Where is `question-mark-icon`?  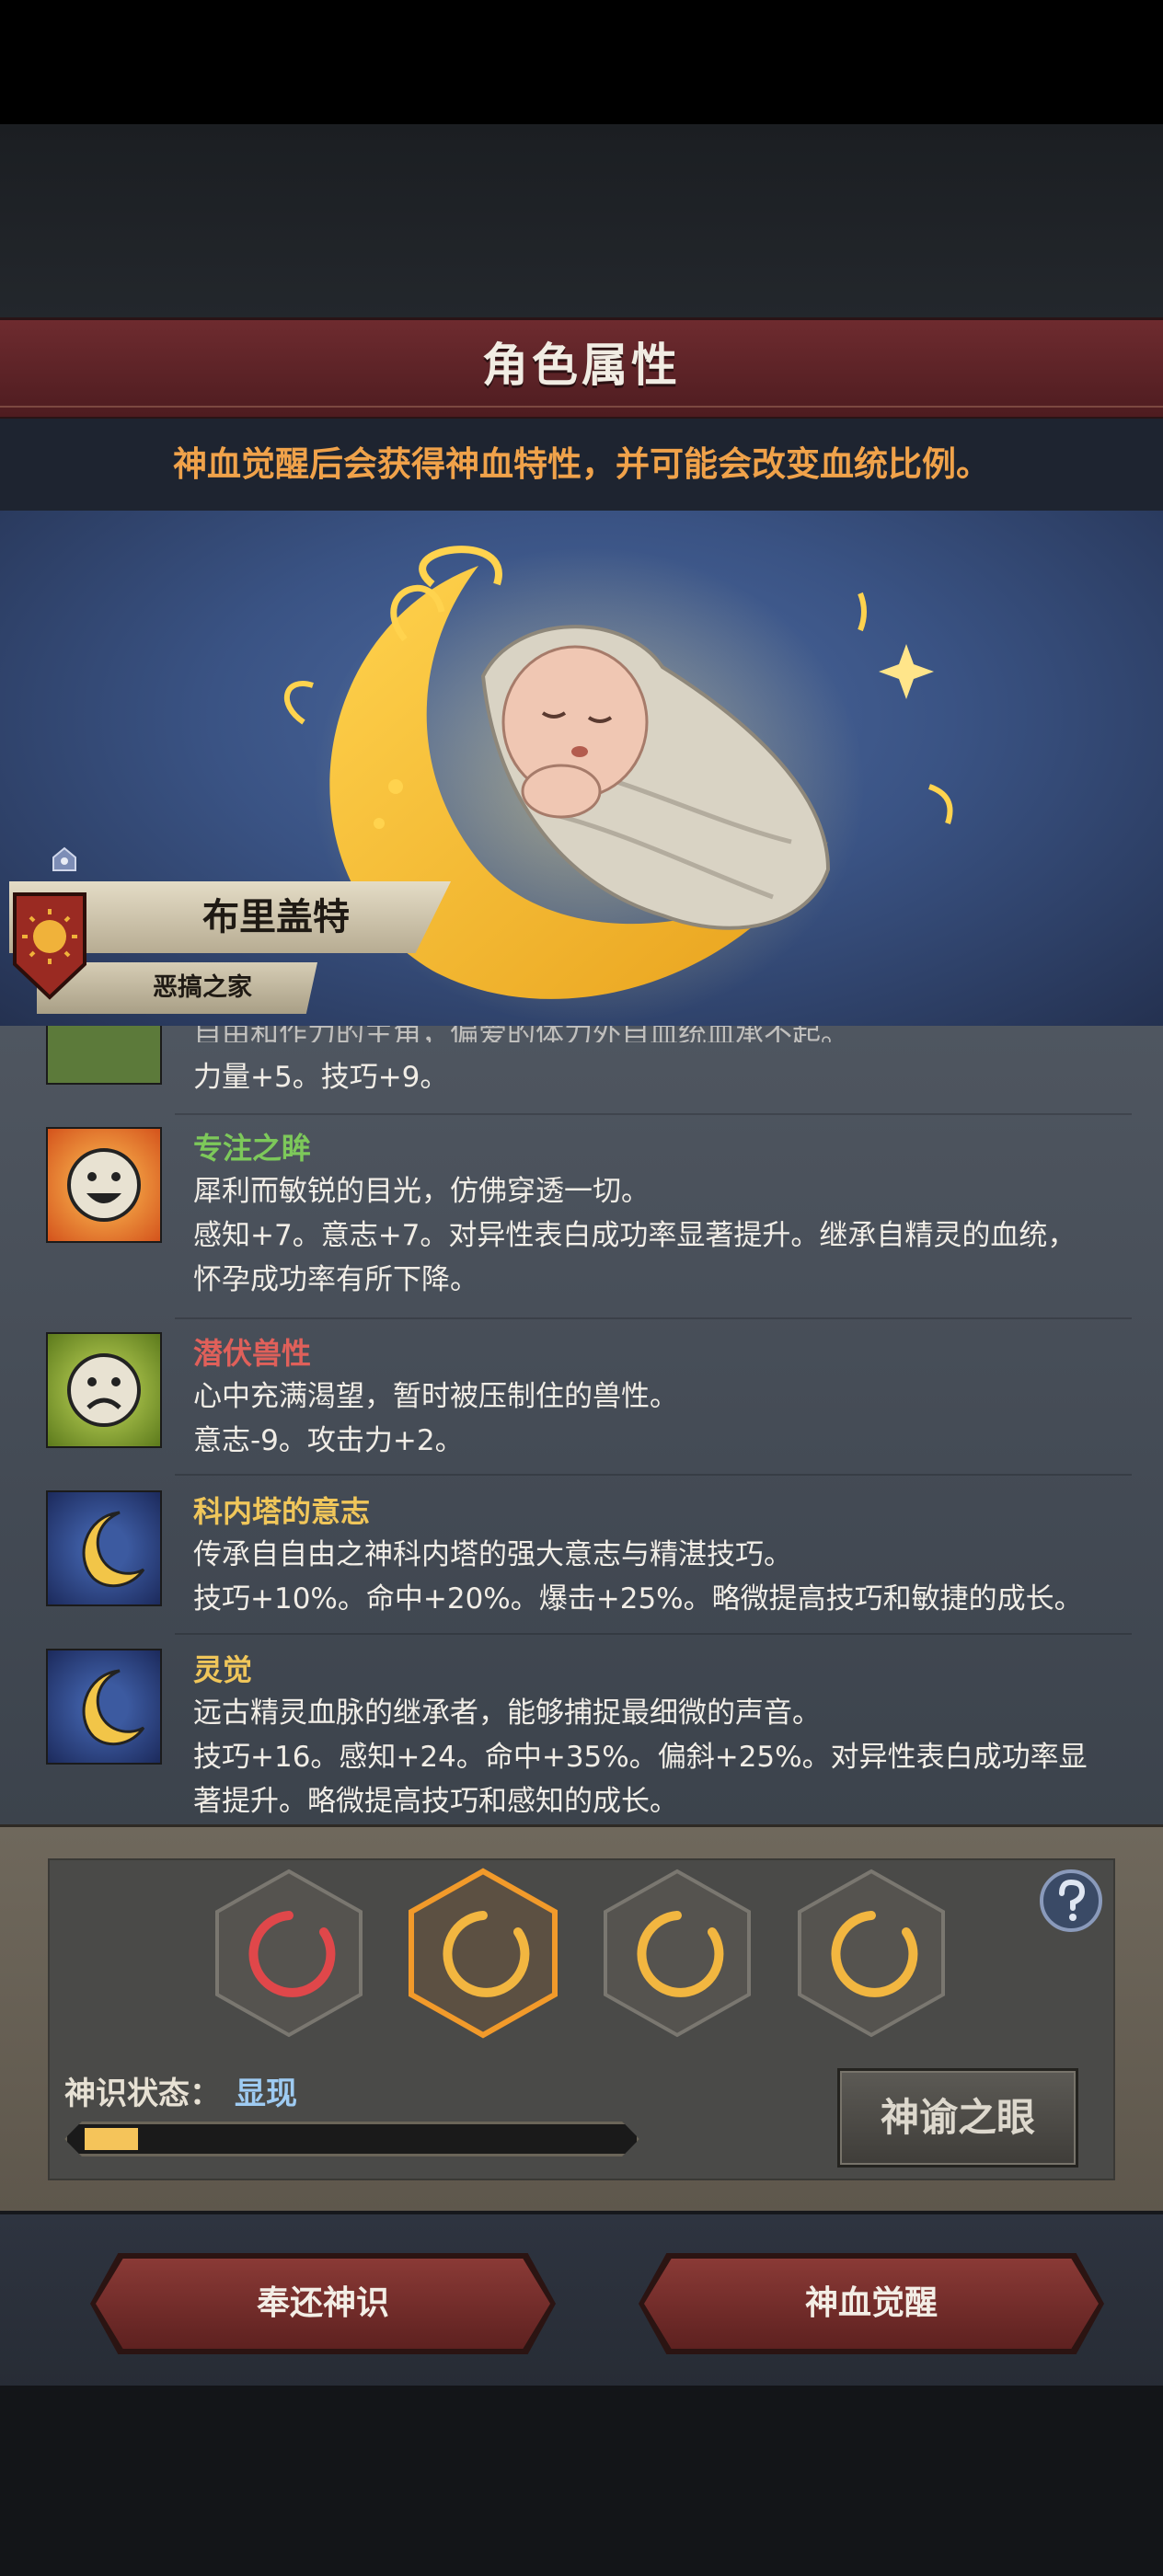
question-mark-icon is located at coordinates (1071, 1901).